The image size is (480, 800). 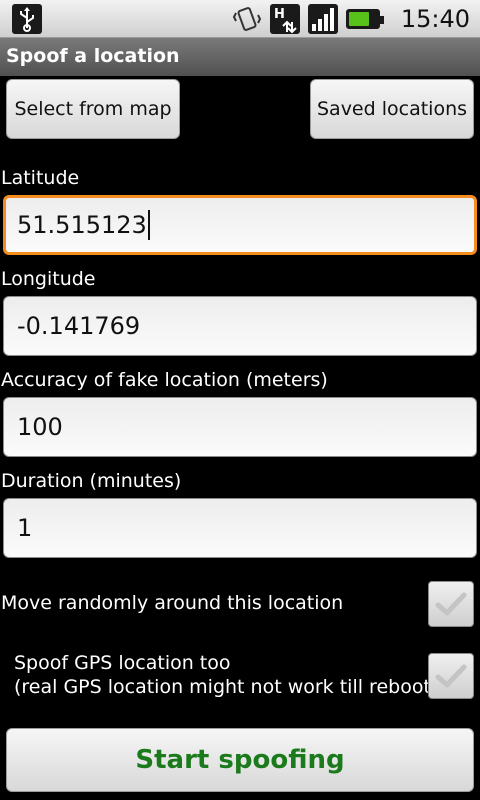 I want to click on usb-icon, so click(x=27, y=19).